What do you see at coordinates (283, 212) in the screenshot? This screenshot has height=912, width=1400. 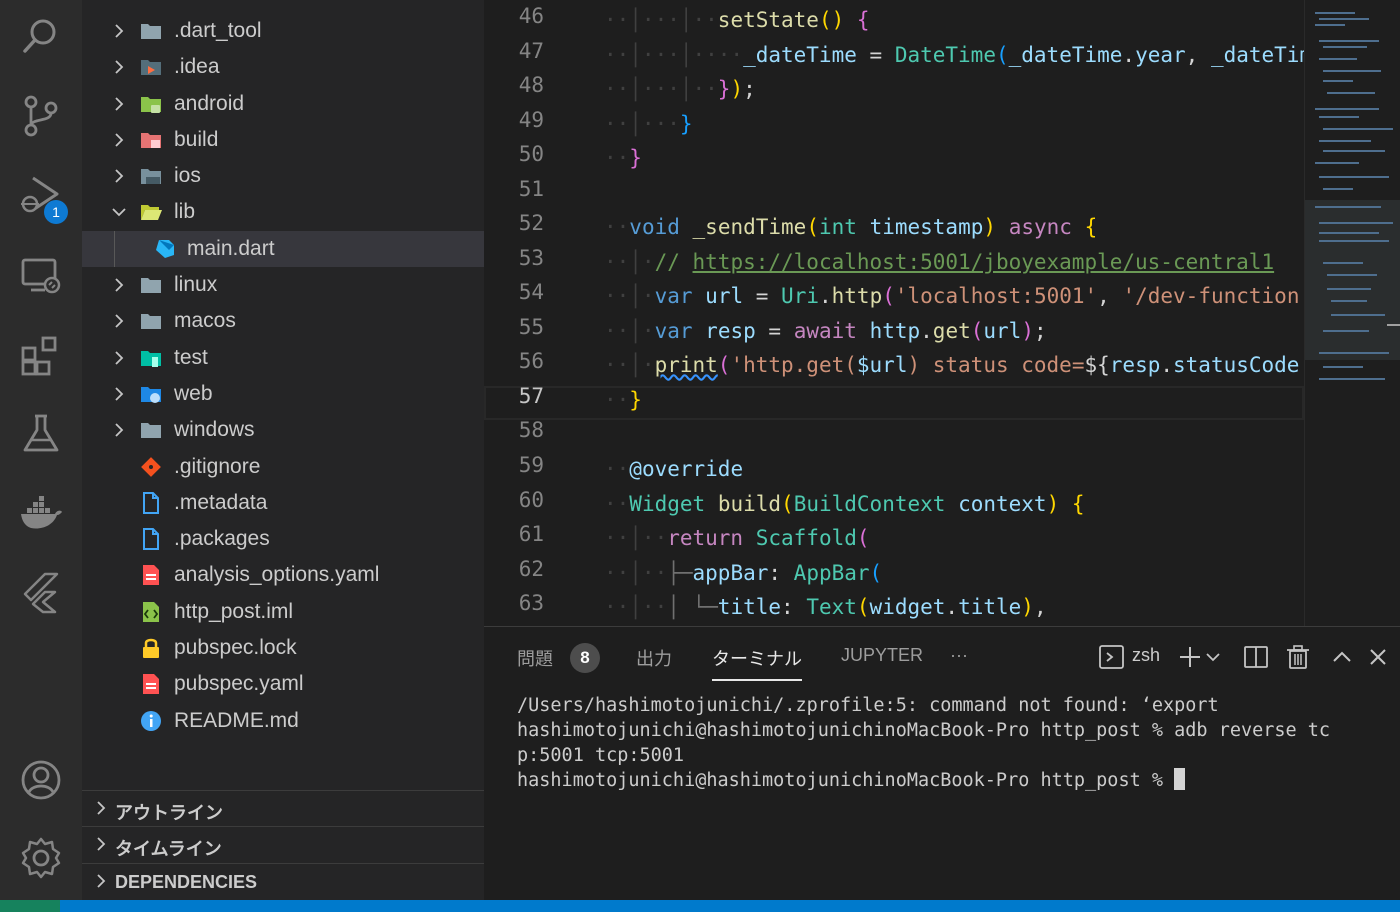 I see `tree-item-lib: lib` at bounding box center [283, 212].